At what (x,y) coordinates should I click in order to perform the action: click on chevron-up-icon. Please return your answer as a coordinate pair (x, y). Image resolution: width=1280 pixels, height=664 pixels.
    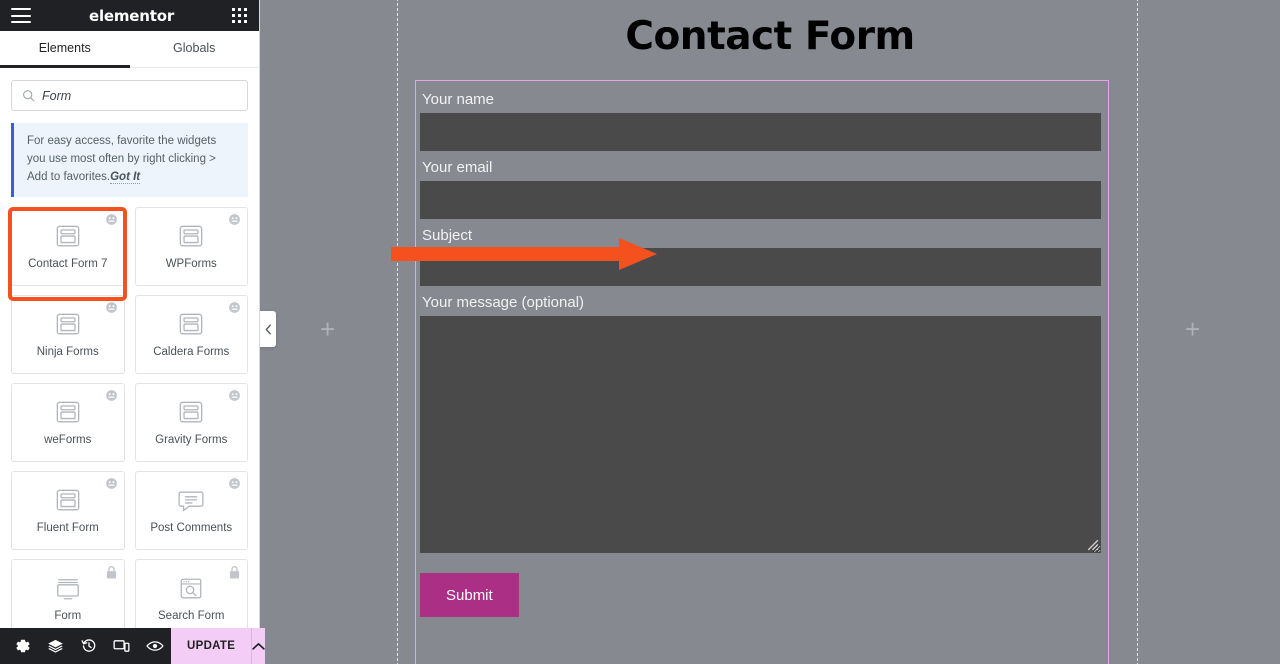
    Looking at the image, I should click on (258, 646).